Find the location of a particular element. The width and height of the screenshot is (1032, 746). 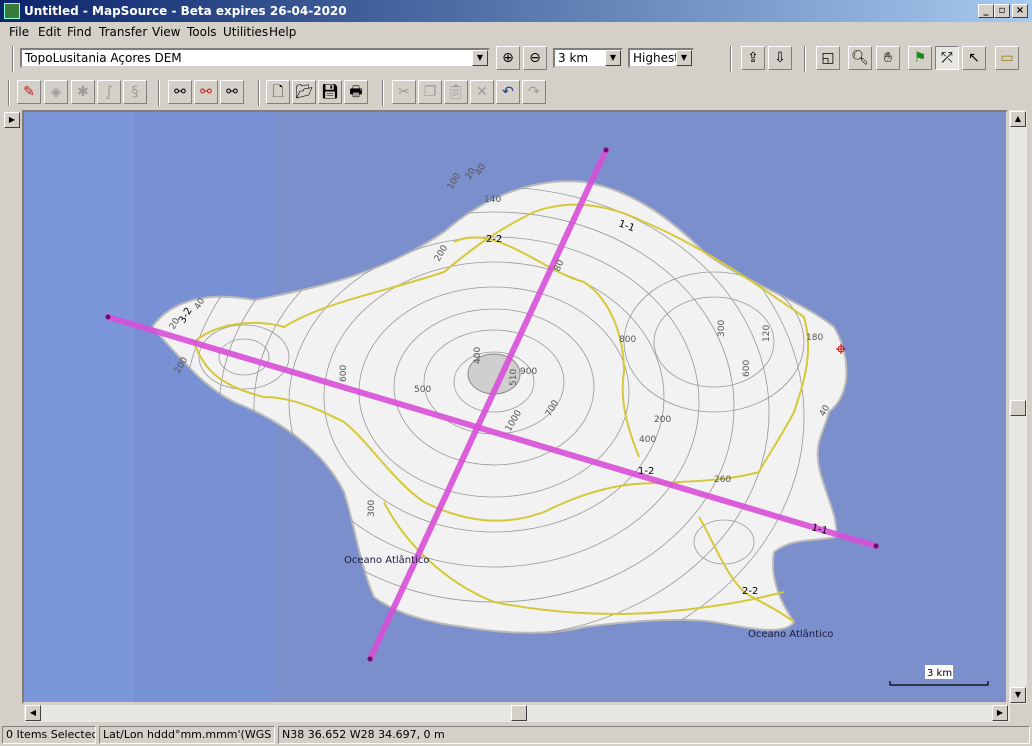

zoom-scale-select: 3 km ▼ is located at coordinates (588, 58).